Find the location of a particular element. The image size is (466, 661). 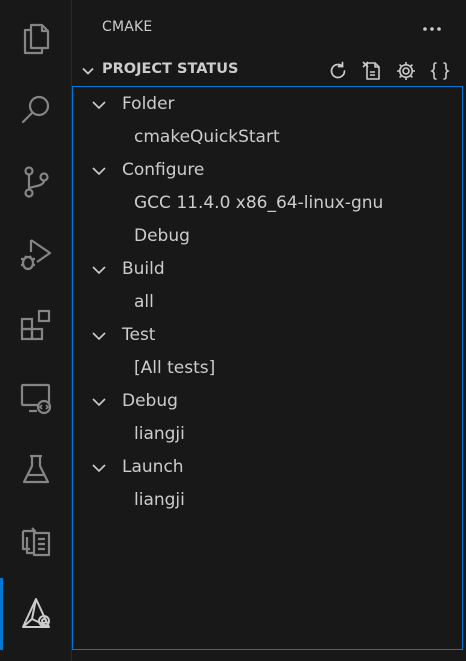

activity-remote-server is located at coordinates (36, 542).